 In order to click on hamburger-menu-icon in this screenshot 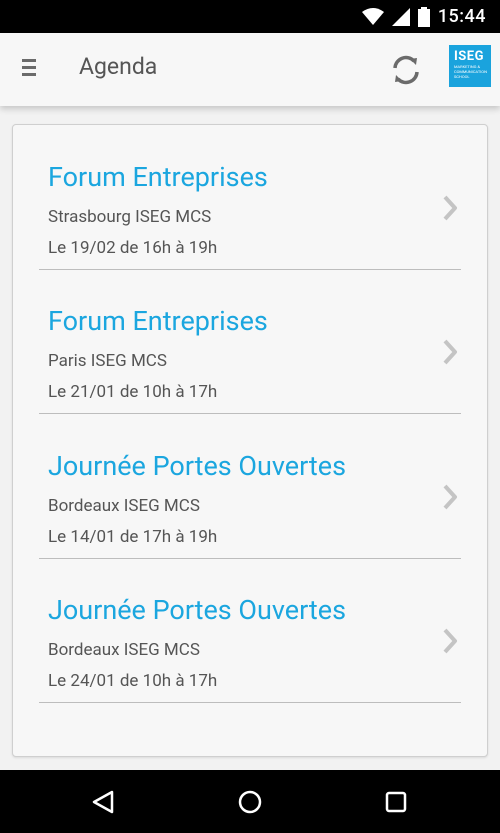, I will do `click(31, 70)`.